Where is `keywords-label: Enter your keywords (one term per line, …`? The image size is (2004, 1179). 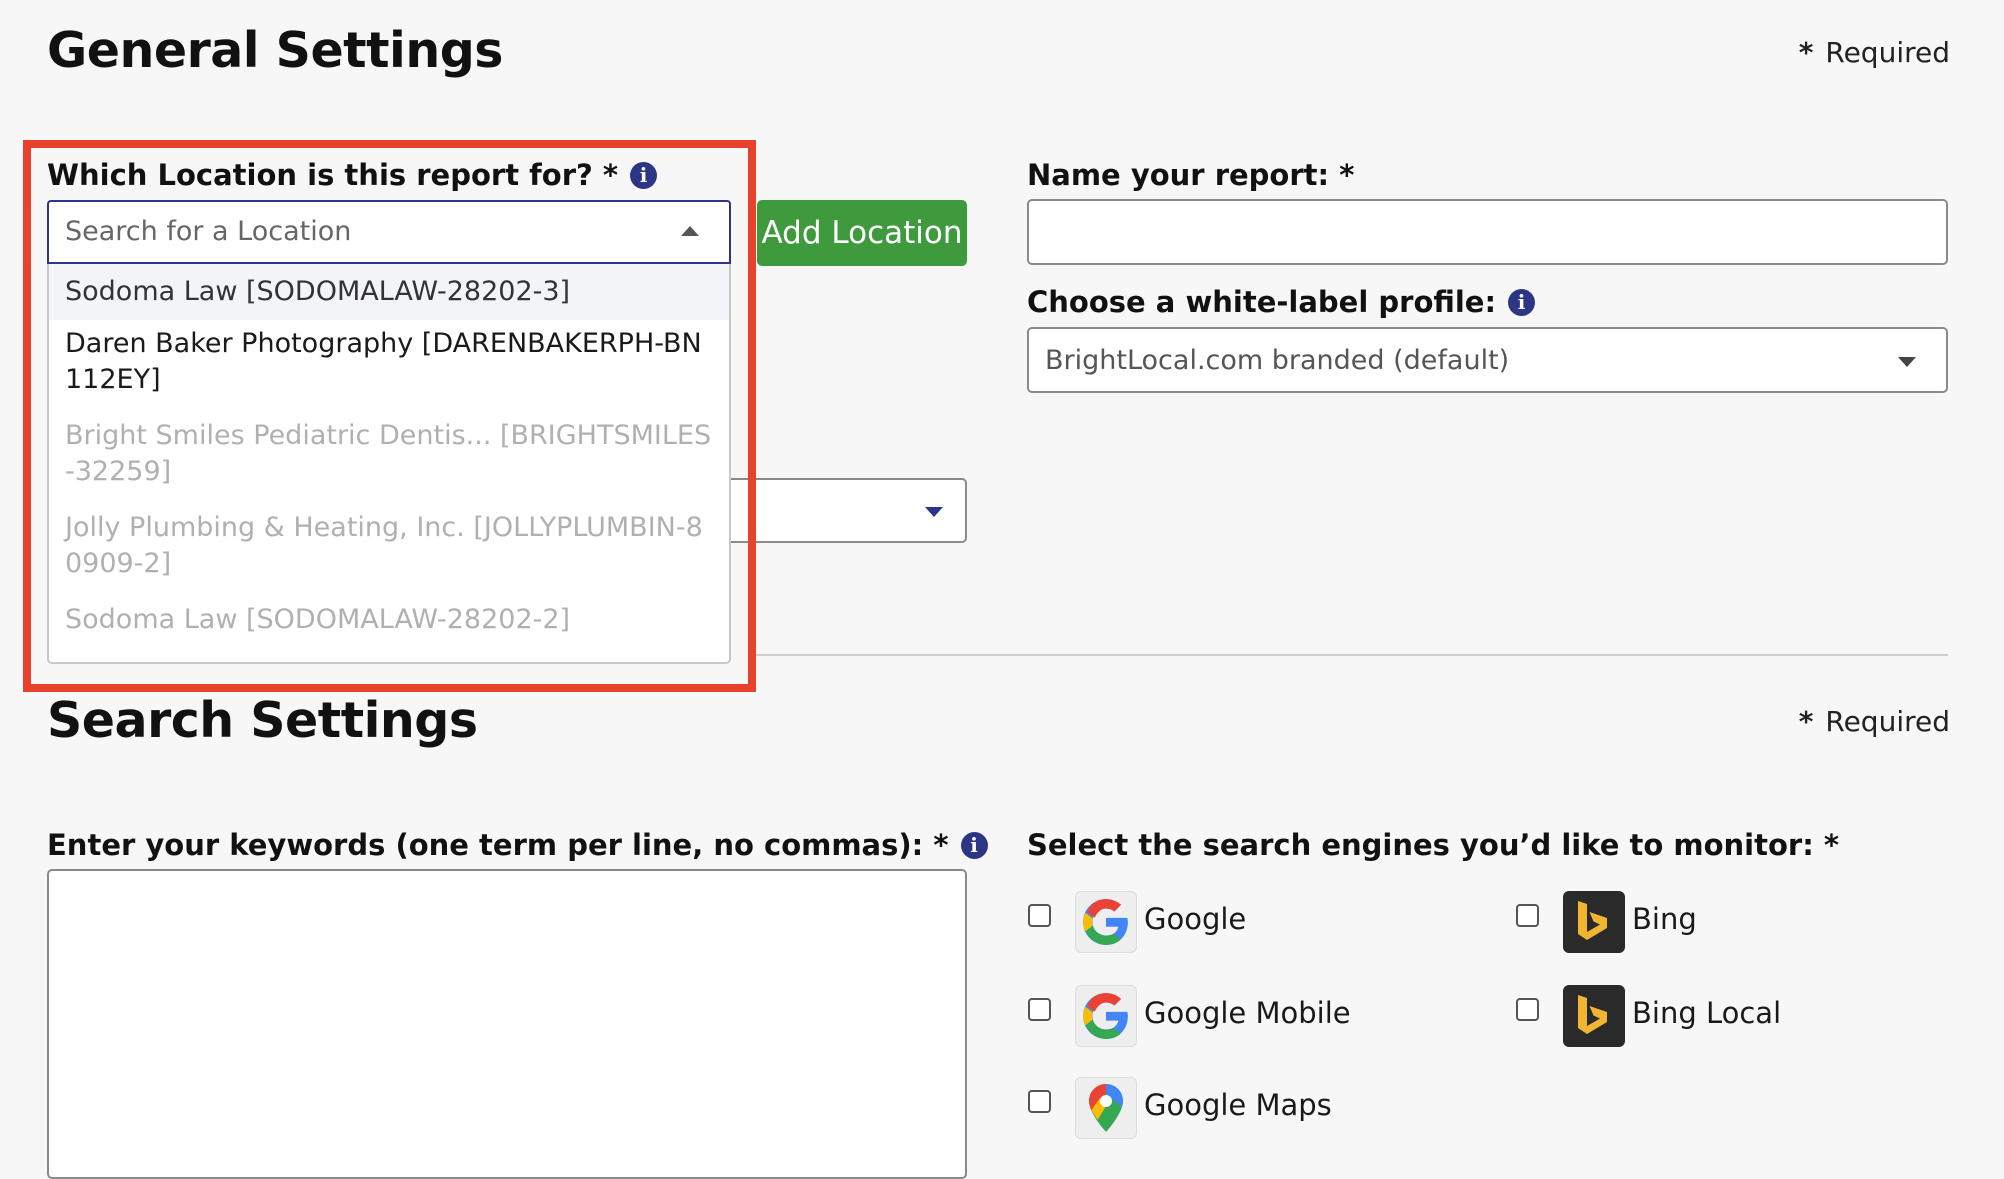 keywords-label: Enter your keywords (one term per line, … is located at coordinates (517, 845).